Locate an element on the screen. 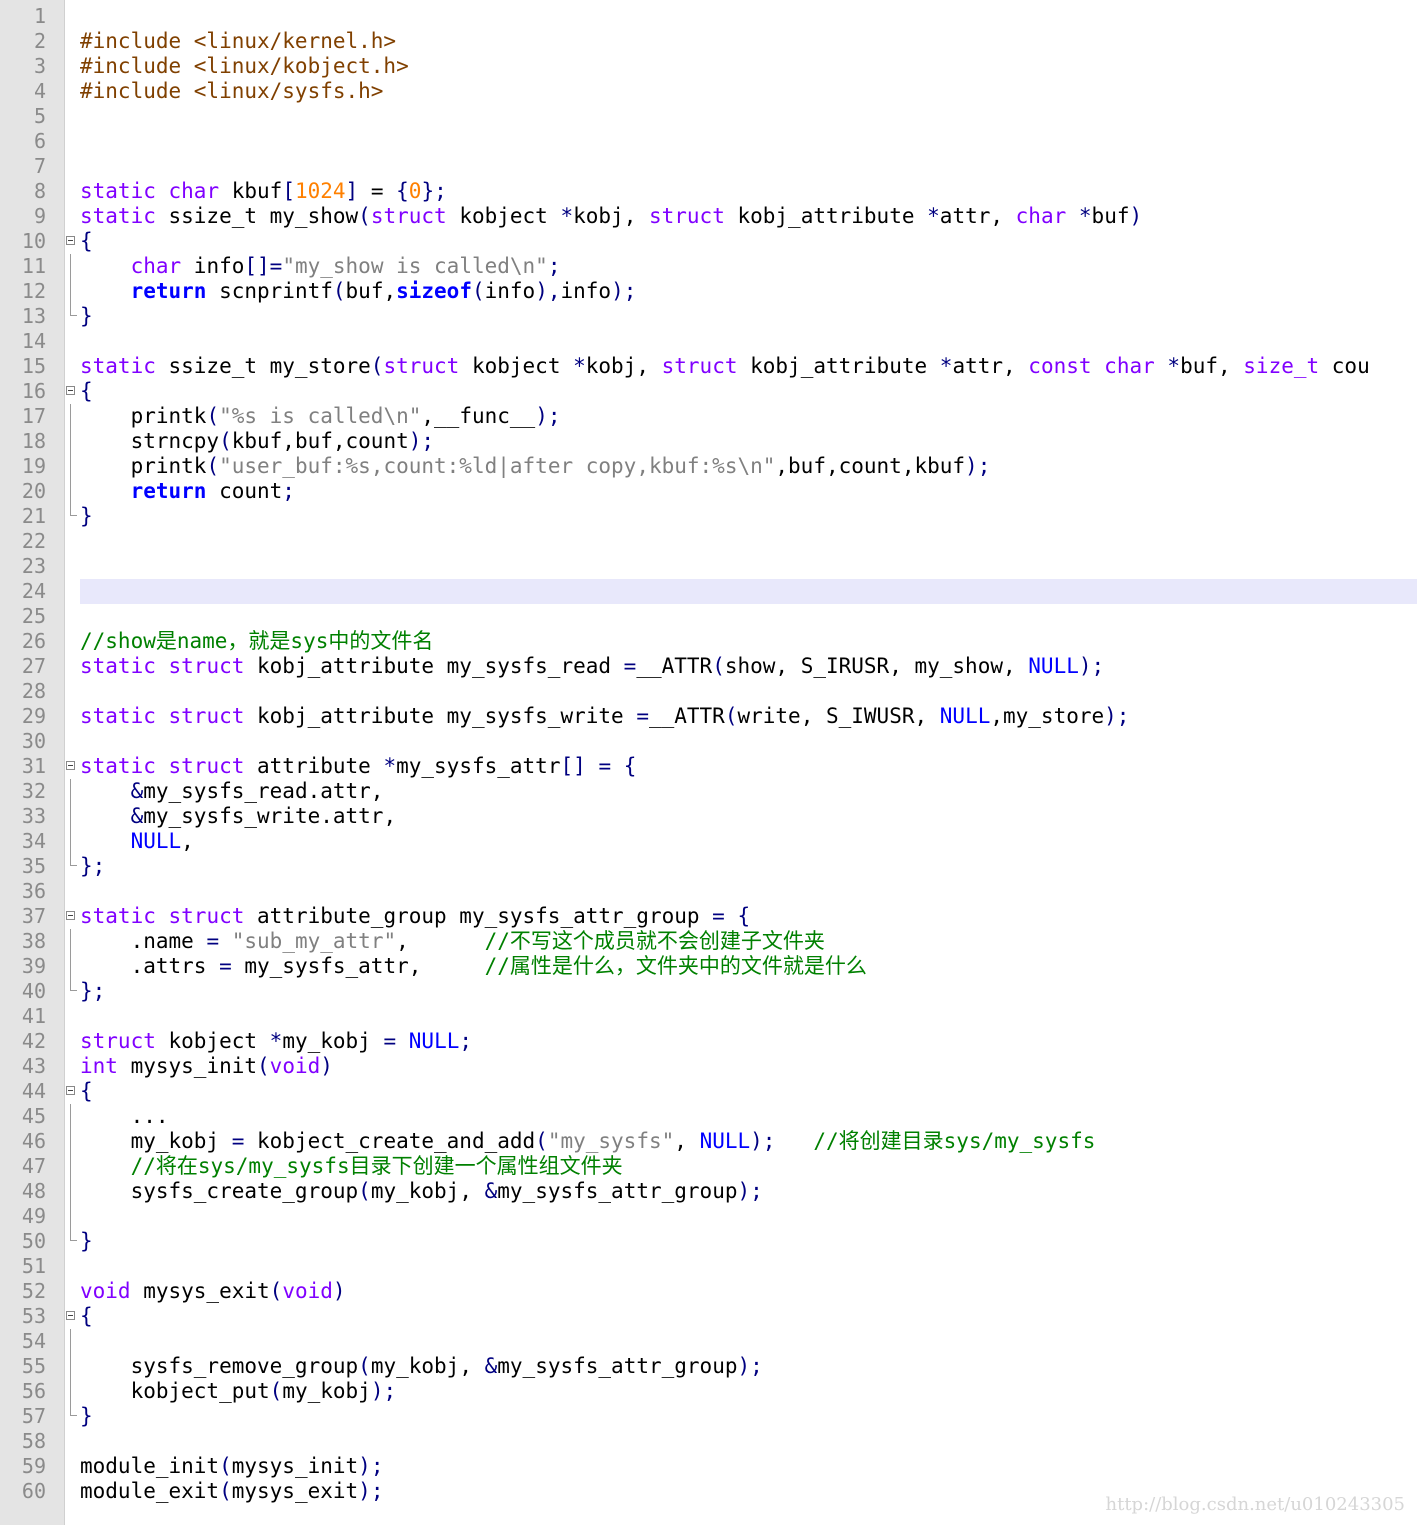 Image resolution: width=1417 pixels, height=1525 pixels. code-token: , is located at coordinates (187, 841).